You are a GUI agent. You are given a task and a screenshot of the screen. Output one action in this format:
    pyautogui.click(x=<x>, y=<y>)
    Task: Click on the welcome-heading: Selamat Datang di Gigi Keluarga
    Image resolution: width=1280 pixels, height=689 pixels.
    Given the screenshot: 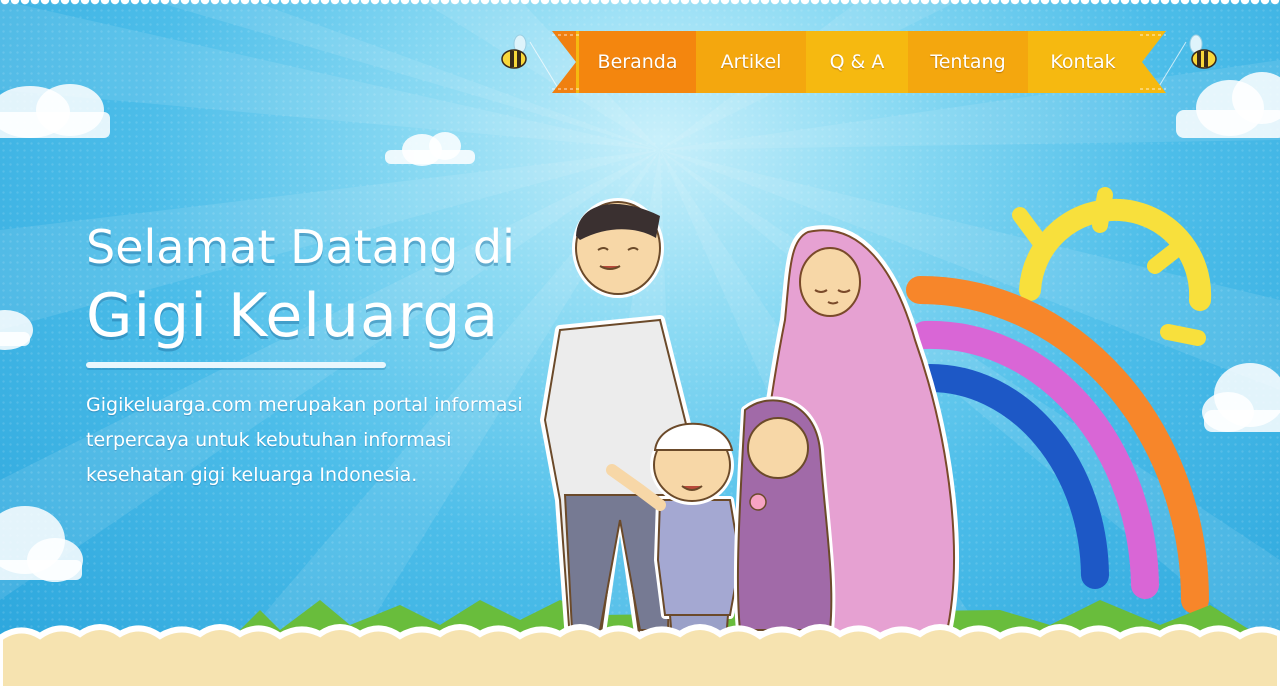 What is the action you would take?
    pyautogui.click(x=300, y=285)
    